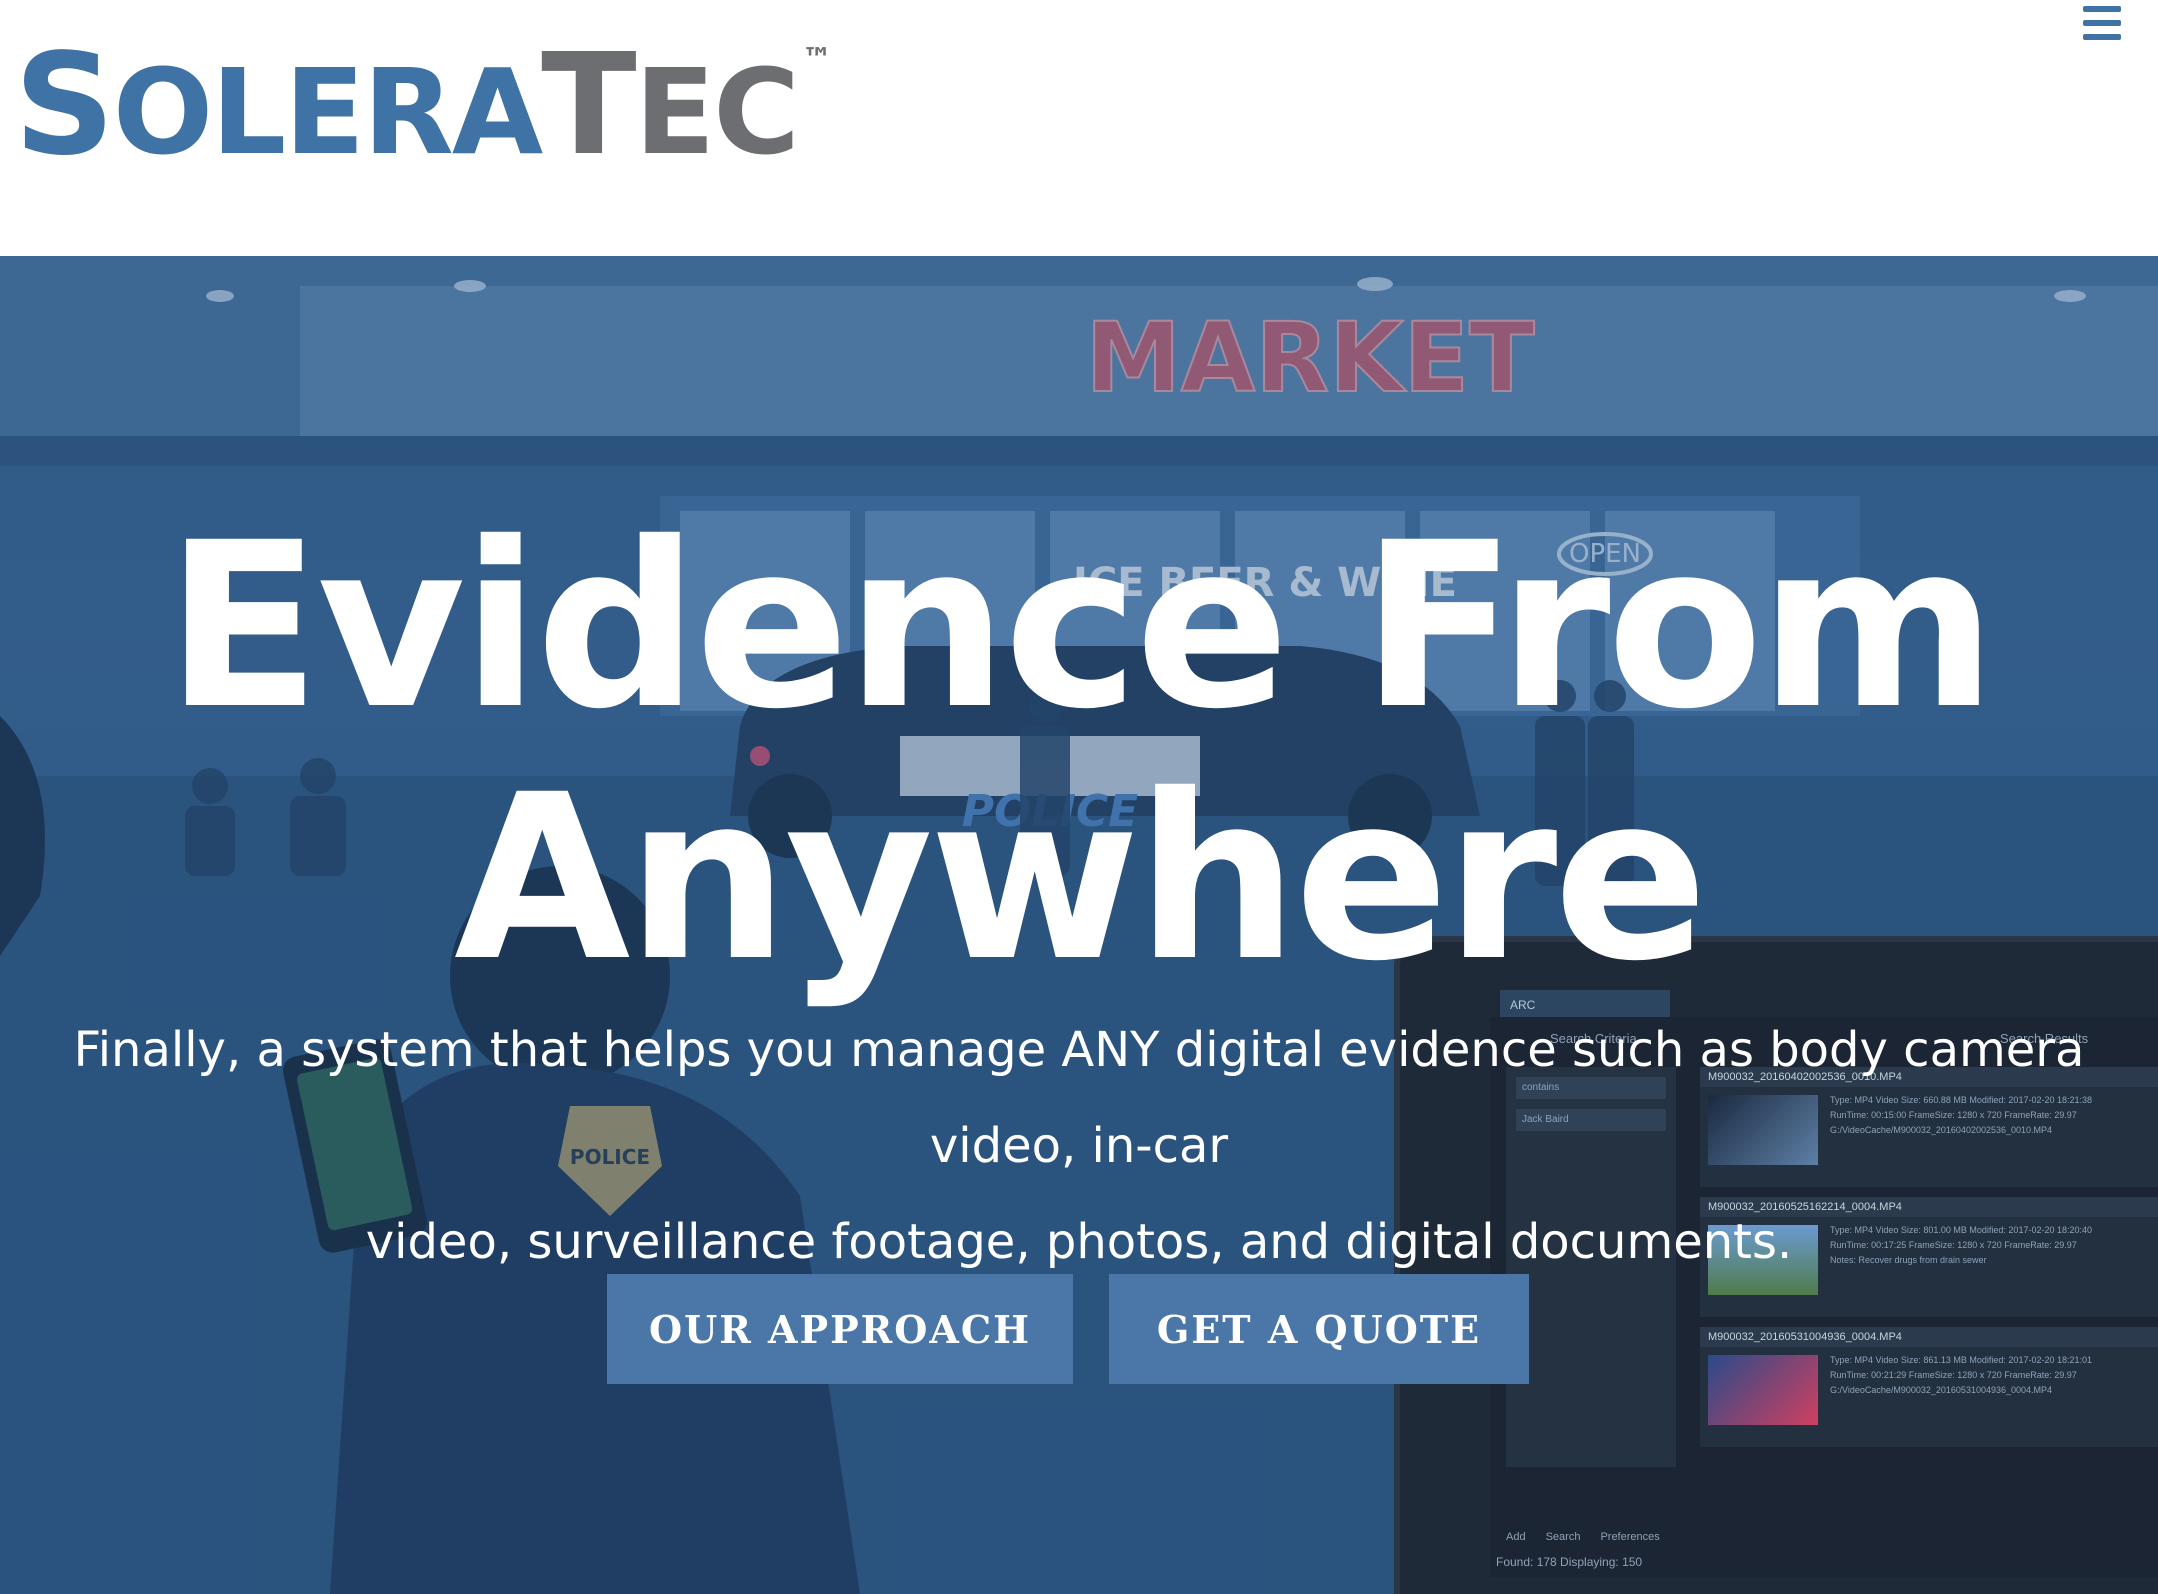  I want to click on get-a-quote-button: GET A QUOTE, so click(1319, 1329).